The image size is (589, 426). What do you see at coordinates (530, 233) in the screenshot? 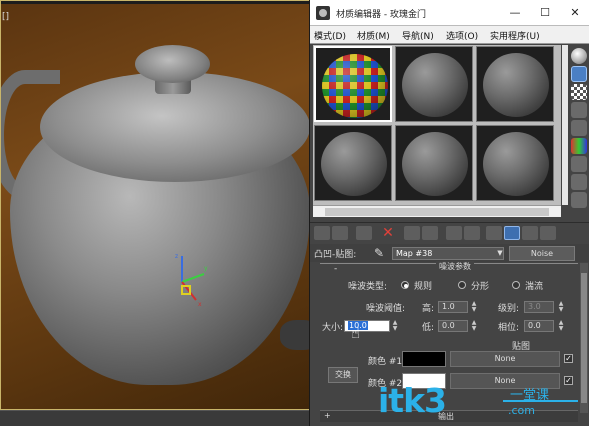
I see `go-to-parent-icon` at bounding box center [530, 233].